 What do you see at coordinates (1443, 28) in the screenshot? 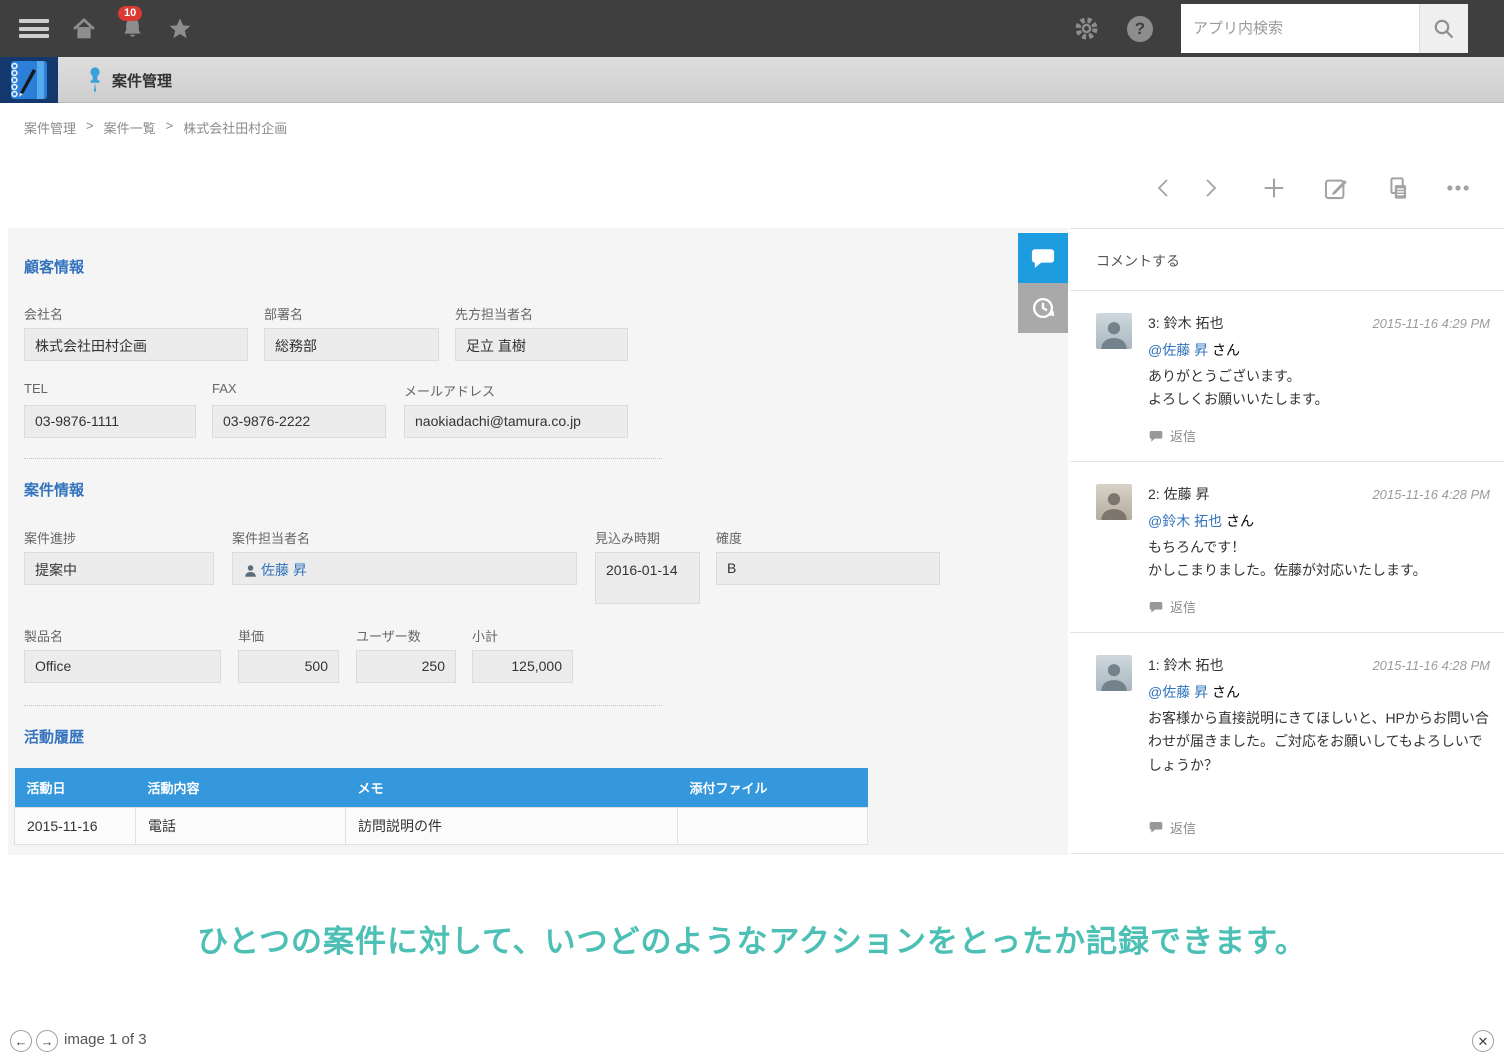
I see `search-button` at bounding box center [1443, 28].